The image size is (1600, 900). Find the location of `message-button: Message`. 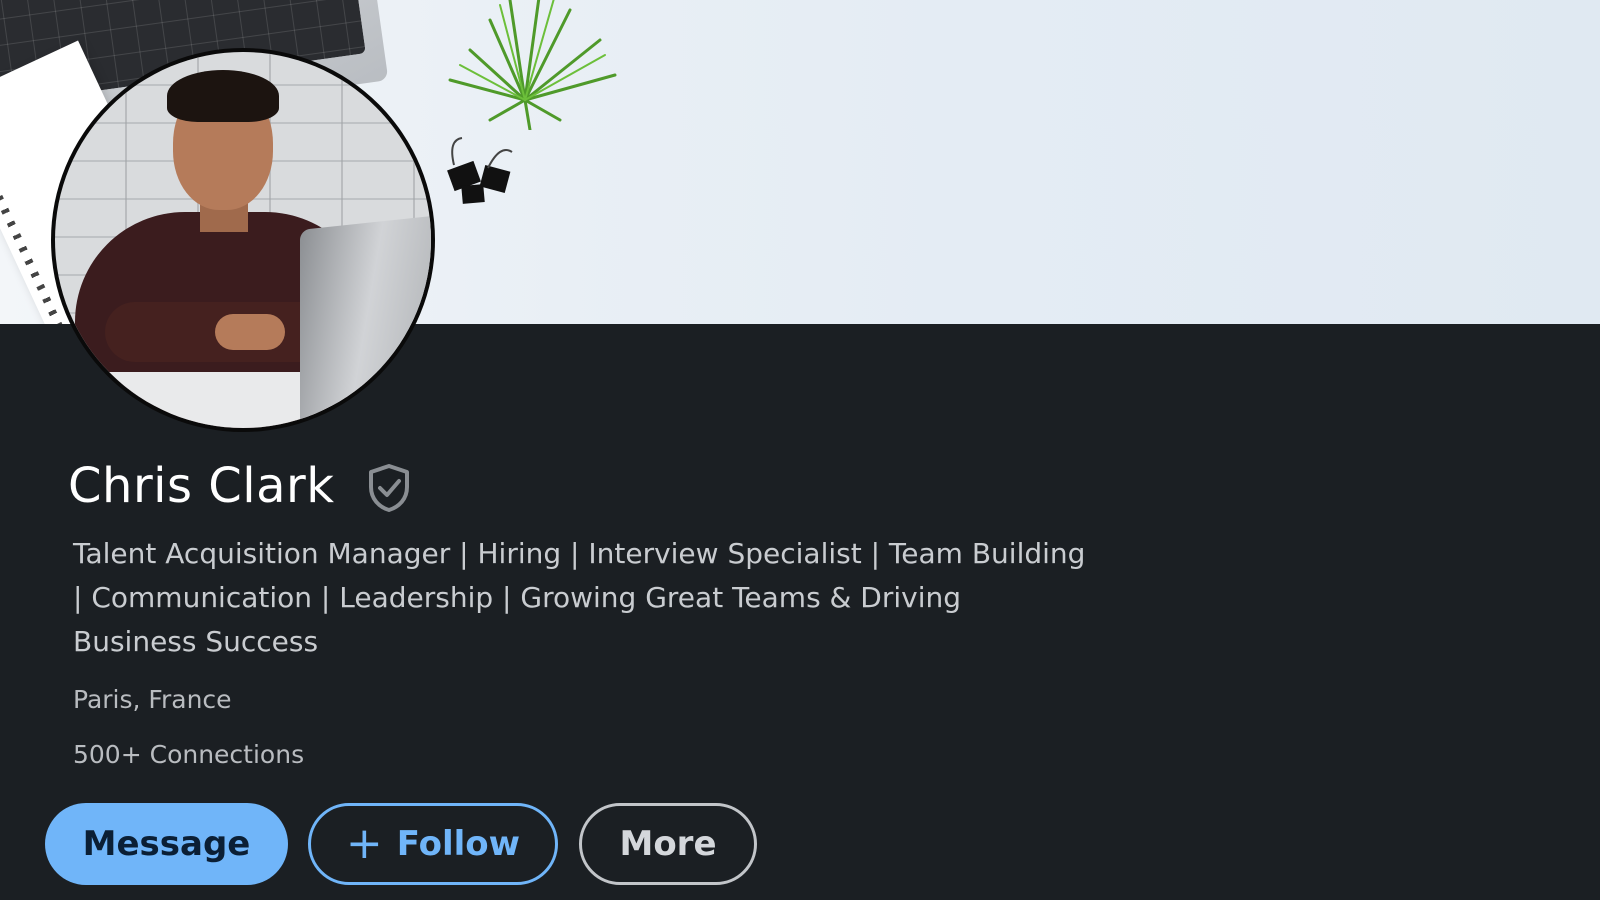

message-button: Message is located at coordinates (166, 844).